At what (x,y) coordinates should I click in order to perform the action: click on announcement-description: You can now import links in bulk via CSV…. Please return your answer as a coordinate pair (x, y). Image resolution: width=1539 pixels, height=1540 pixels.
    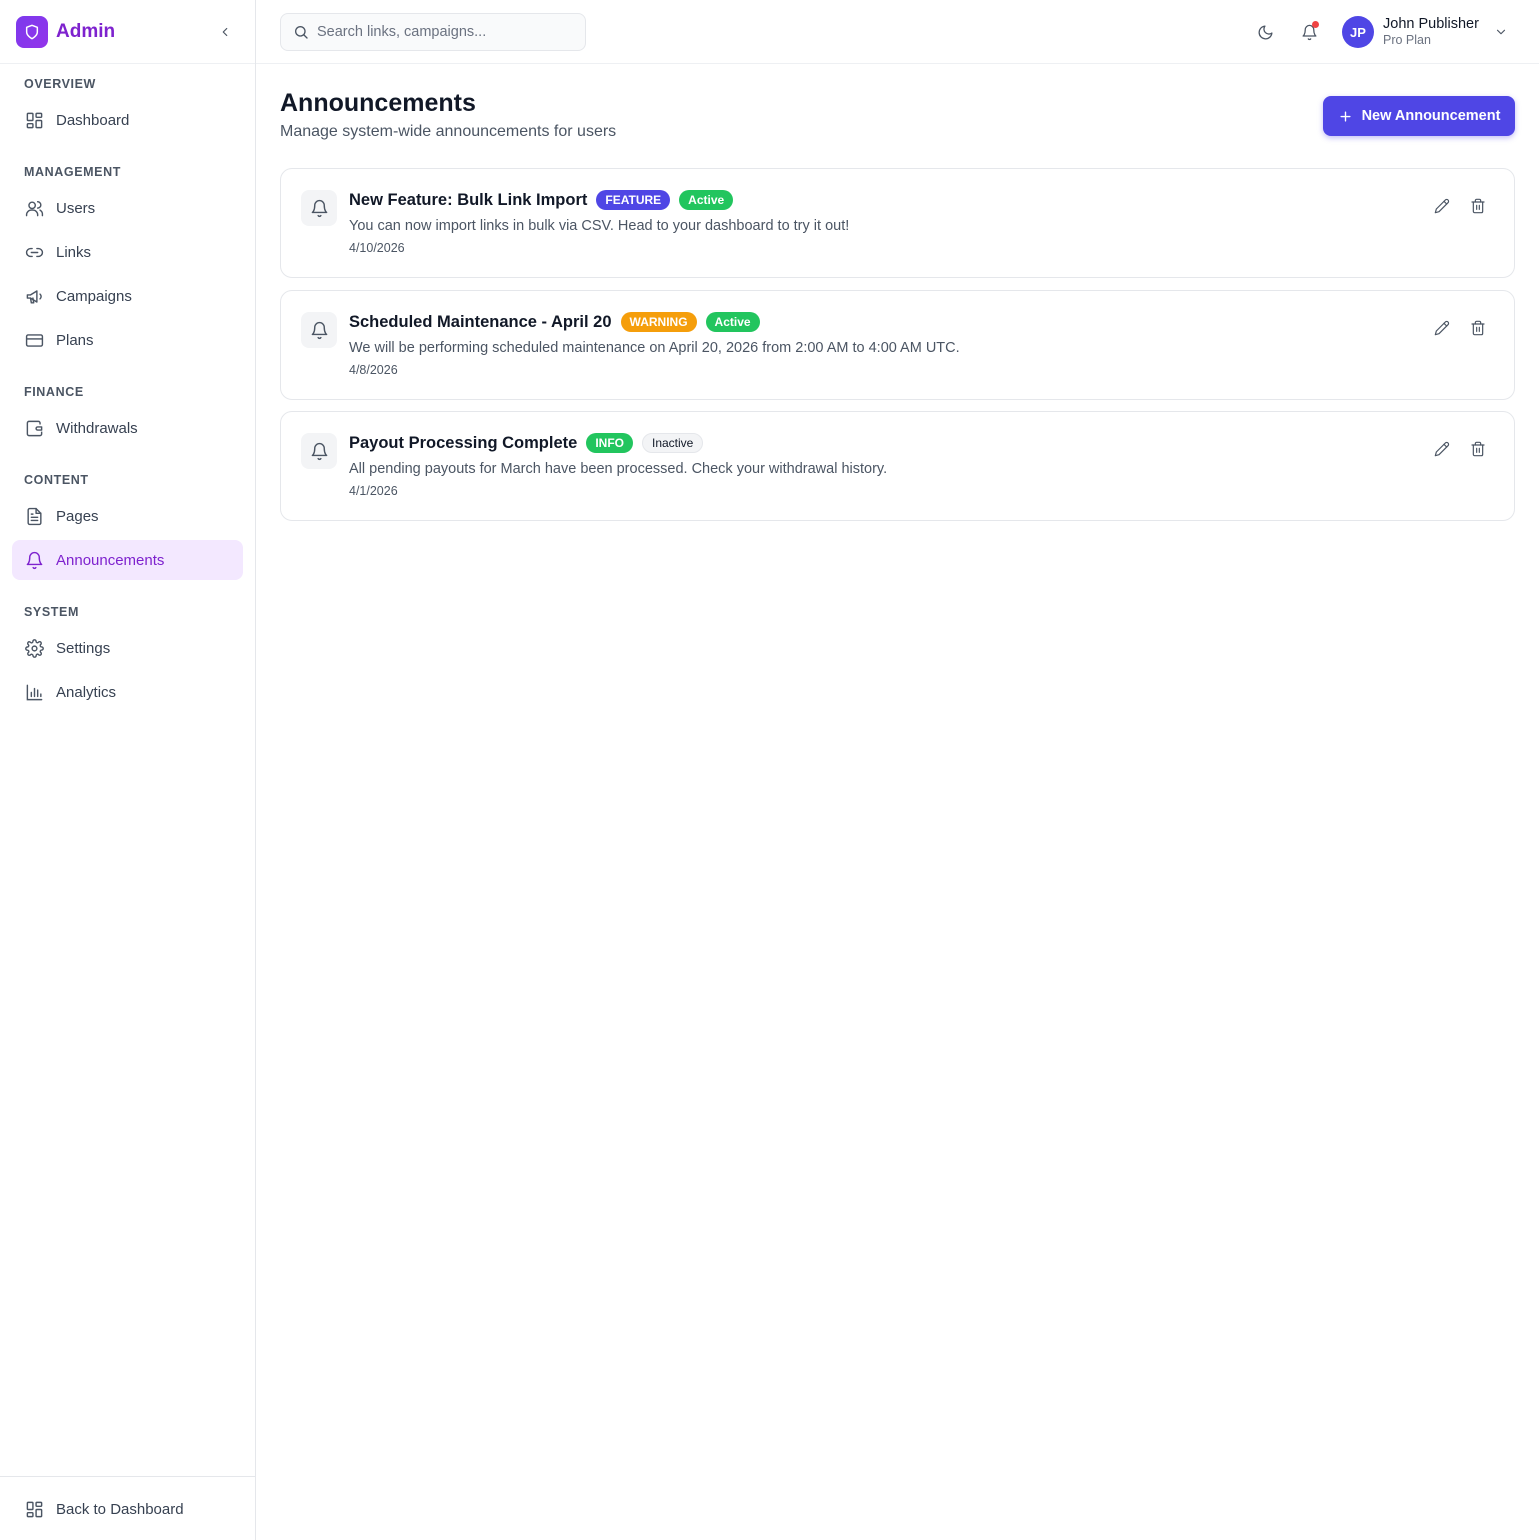
    Looking at the image, I should click on (599, 226).